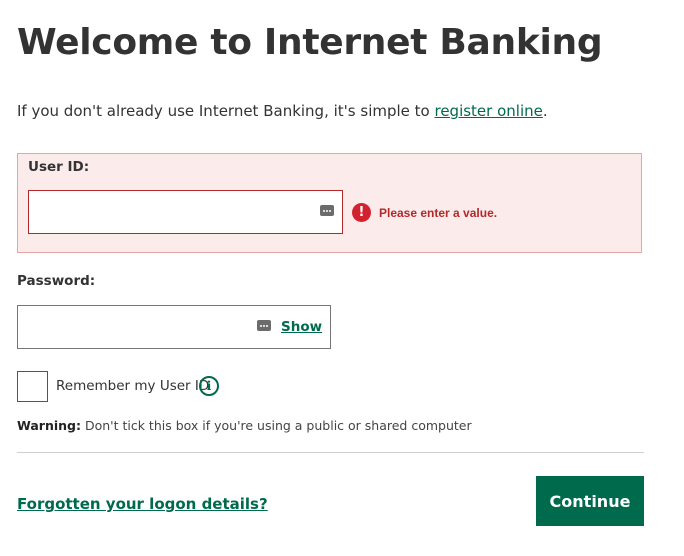 This screenshot has width=684, height=556. What do you see at coordinates (310, 42) in the screenshot?
I see `page-title: Welcome to Internet Banking` at bounding box center [310, 42].